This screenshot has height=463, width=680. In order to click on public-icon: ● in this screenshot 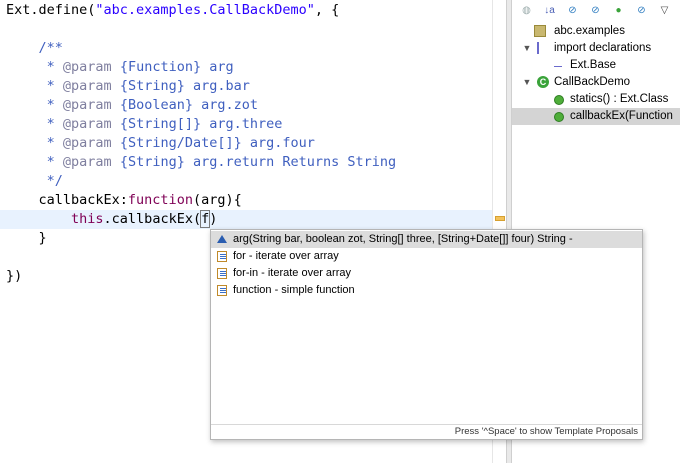, I will do `click(618, 10)`.